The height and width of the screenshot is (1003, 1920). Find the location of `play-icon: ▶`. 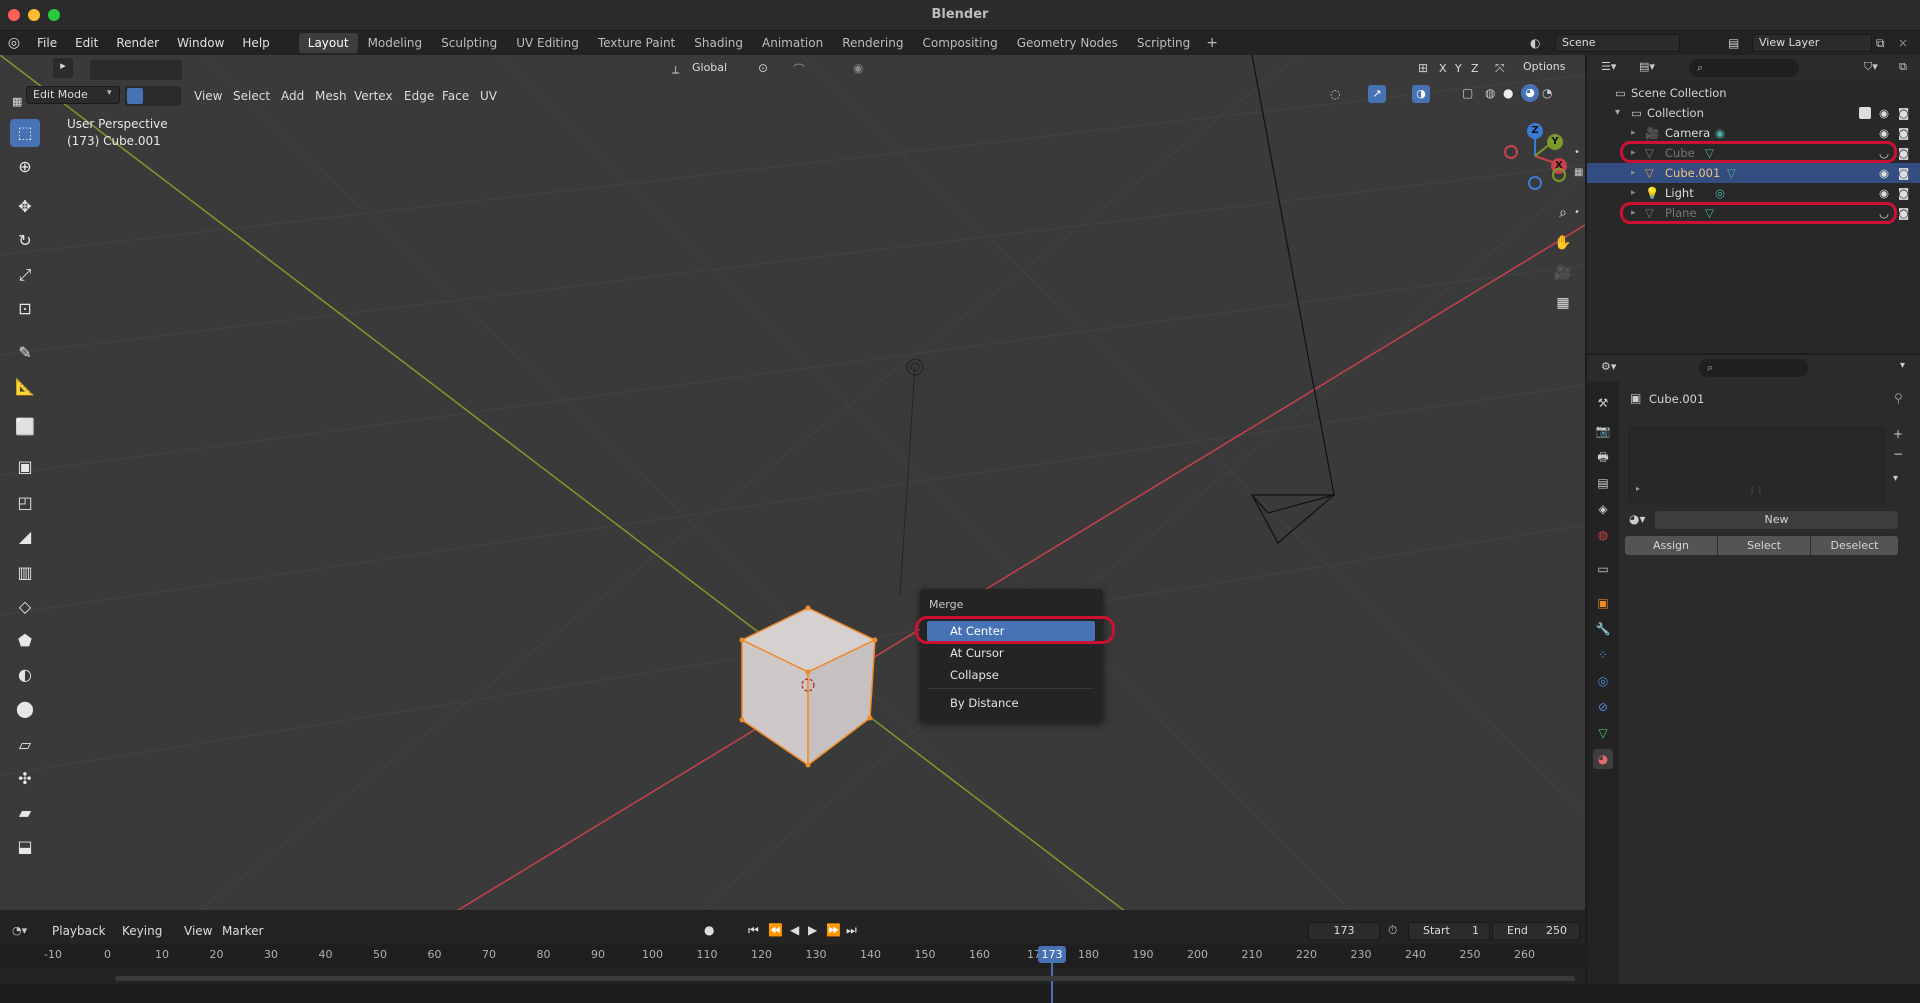

play-icon: ▶ is located at coordinates (812, 930).